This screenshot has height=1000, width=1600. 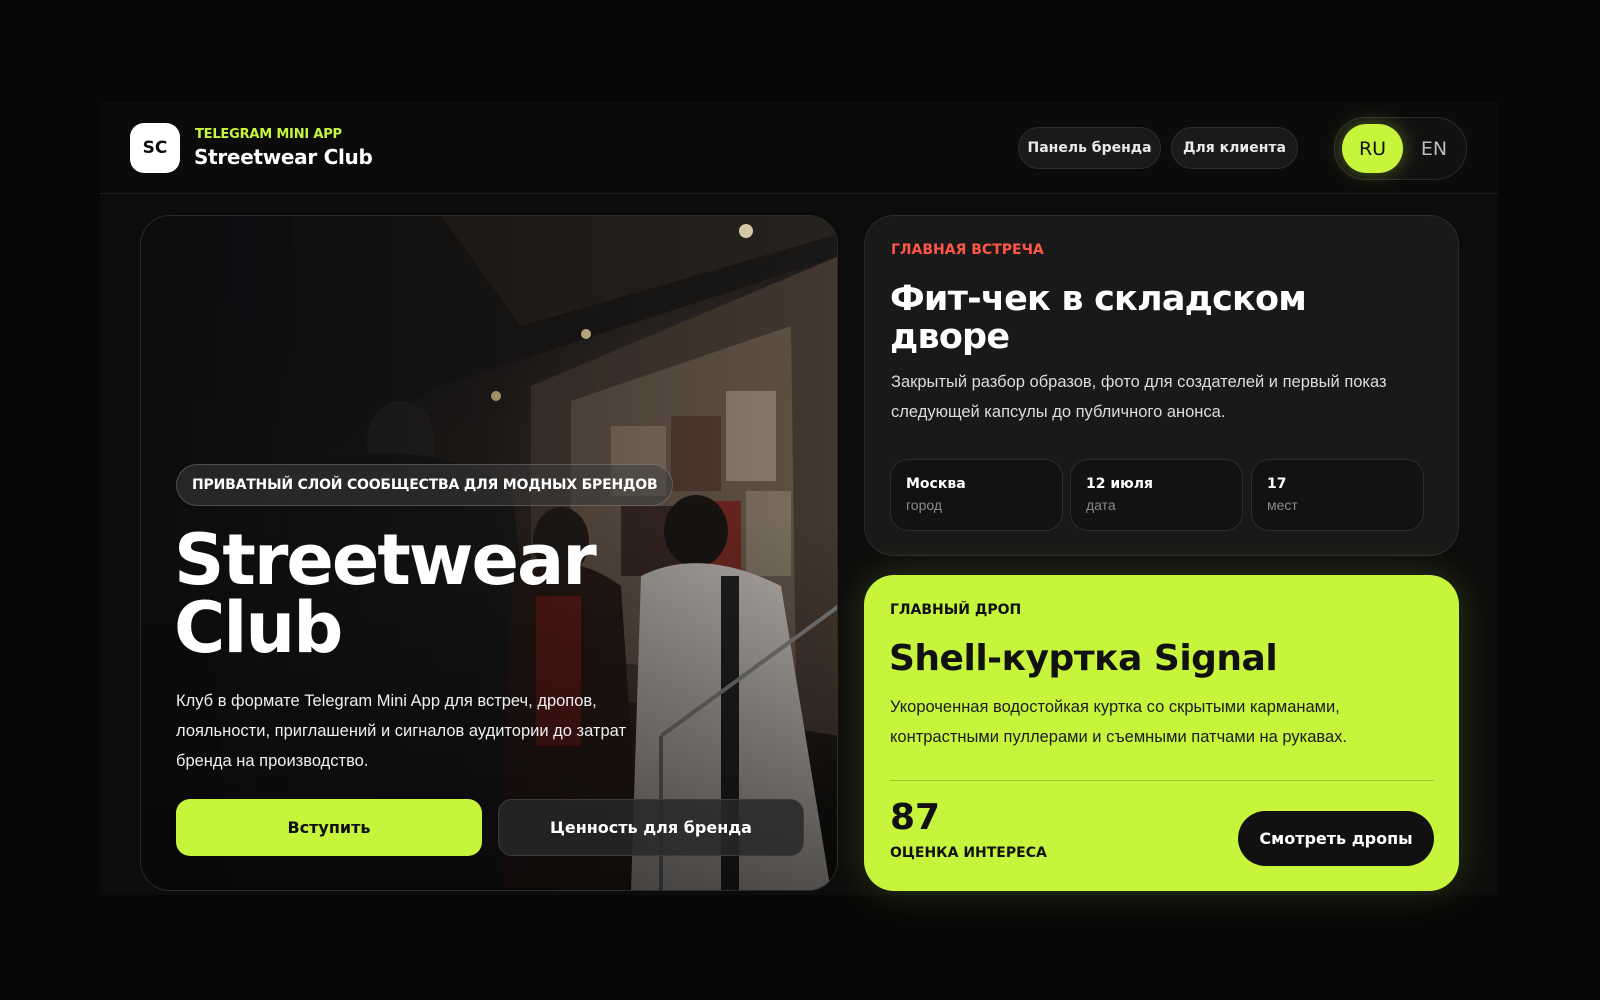 I want to click on event-fact-city: Москва город, so click(x=976, y=495).